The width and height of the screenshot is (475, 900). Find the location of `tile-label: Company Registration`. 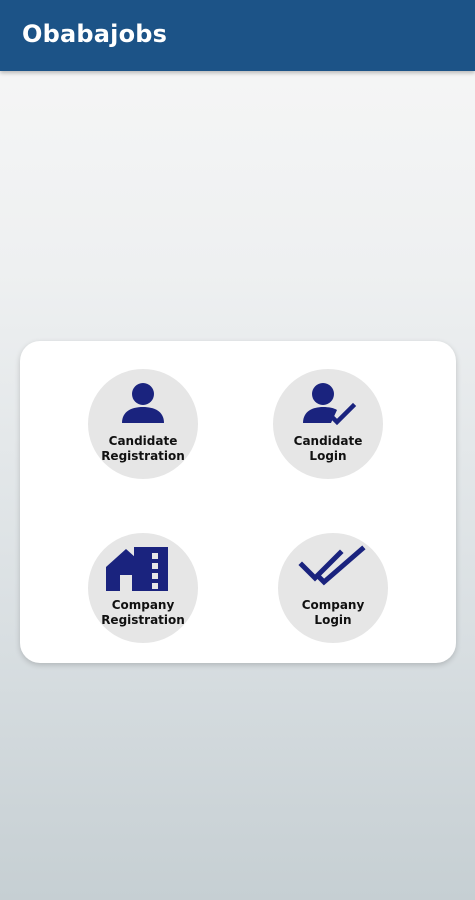

tile-label: Company Registration is located at coordinates (143, 612).